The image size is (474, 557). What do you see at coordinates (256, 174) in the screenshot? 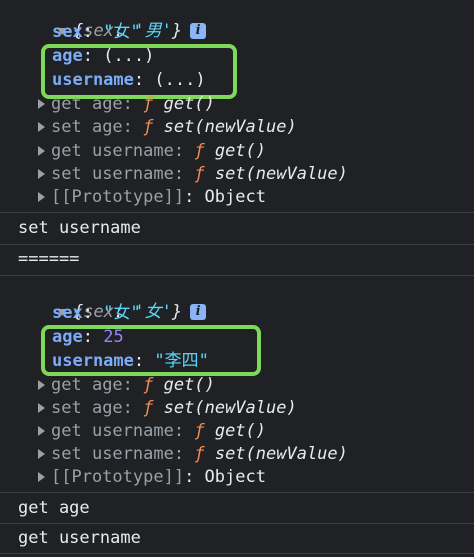
I see `accessor-set-username-1: set username: ƒ set(newValue)` at bounding box center [256, 174].